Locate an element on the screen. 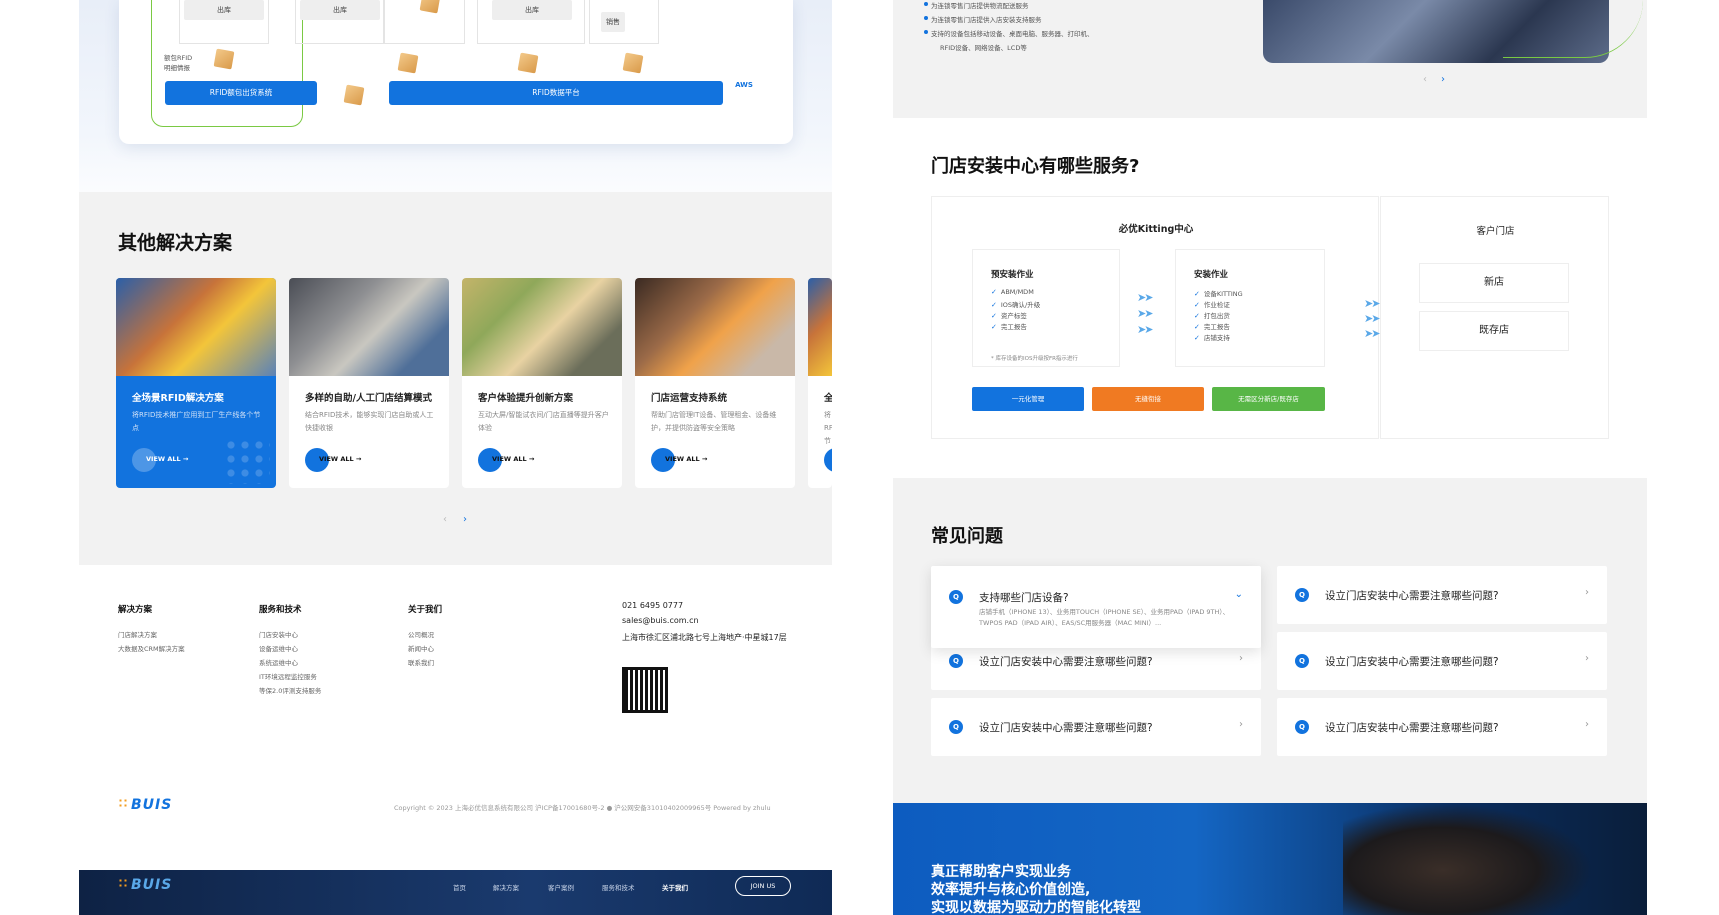 Image resolution: width=1719 pixels, height=915 pixels. install-item: 店铺支持 is located at coordinates (1212, 337).